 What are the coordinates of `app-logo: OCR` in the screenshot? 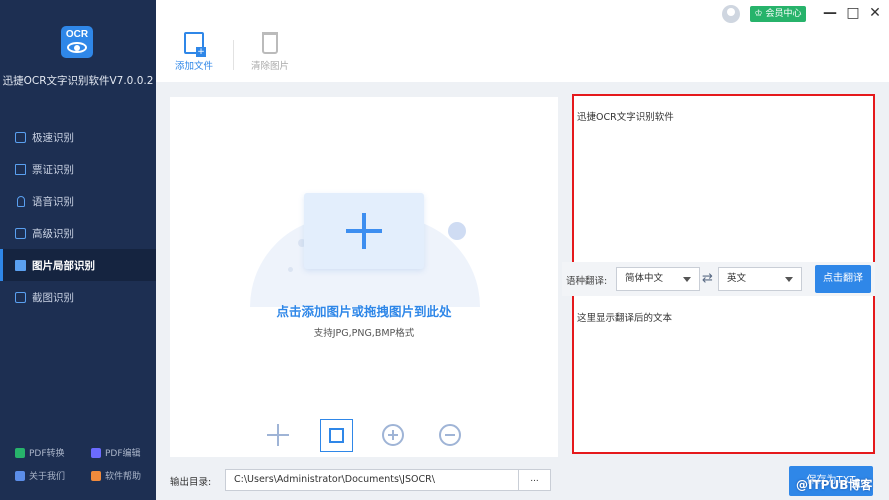 It's located at (77, 42).